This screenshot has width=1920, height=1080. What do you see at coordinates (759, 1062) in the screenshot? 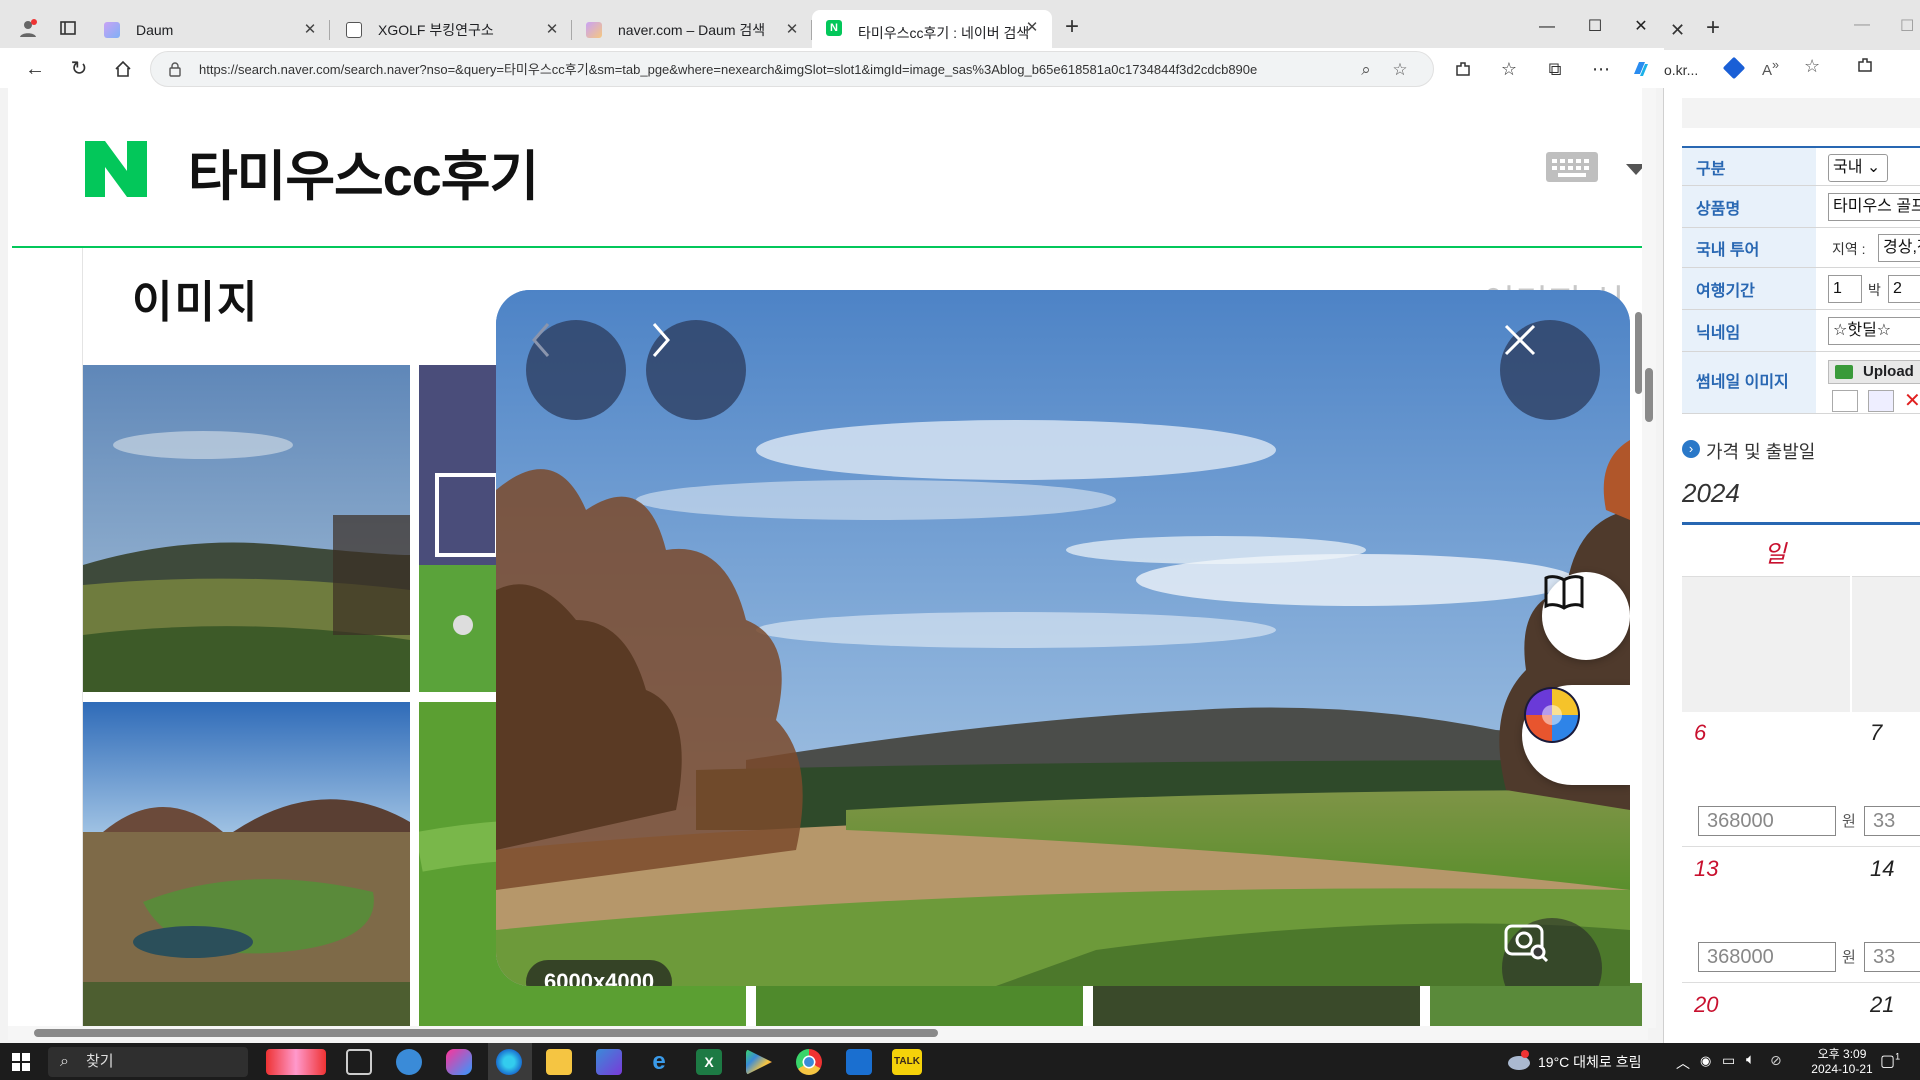
I see `play-store-icon` at bounding box center [759, 1062].